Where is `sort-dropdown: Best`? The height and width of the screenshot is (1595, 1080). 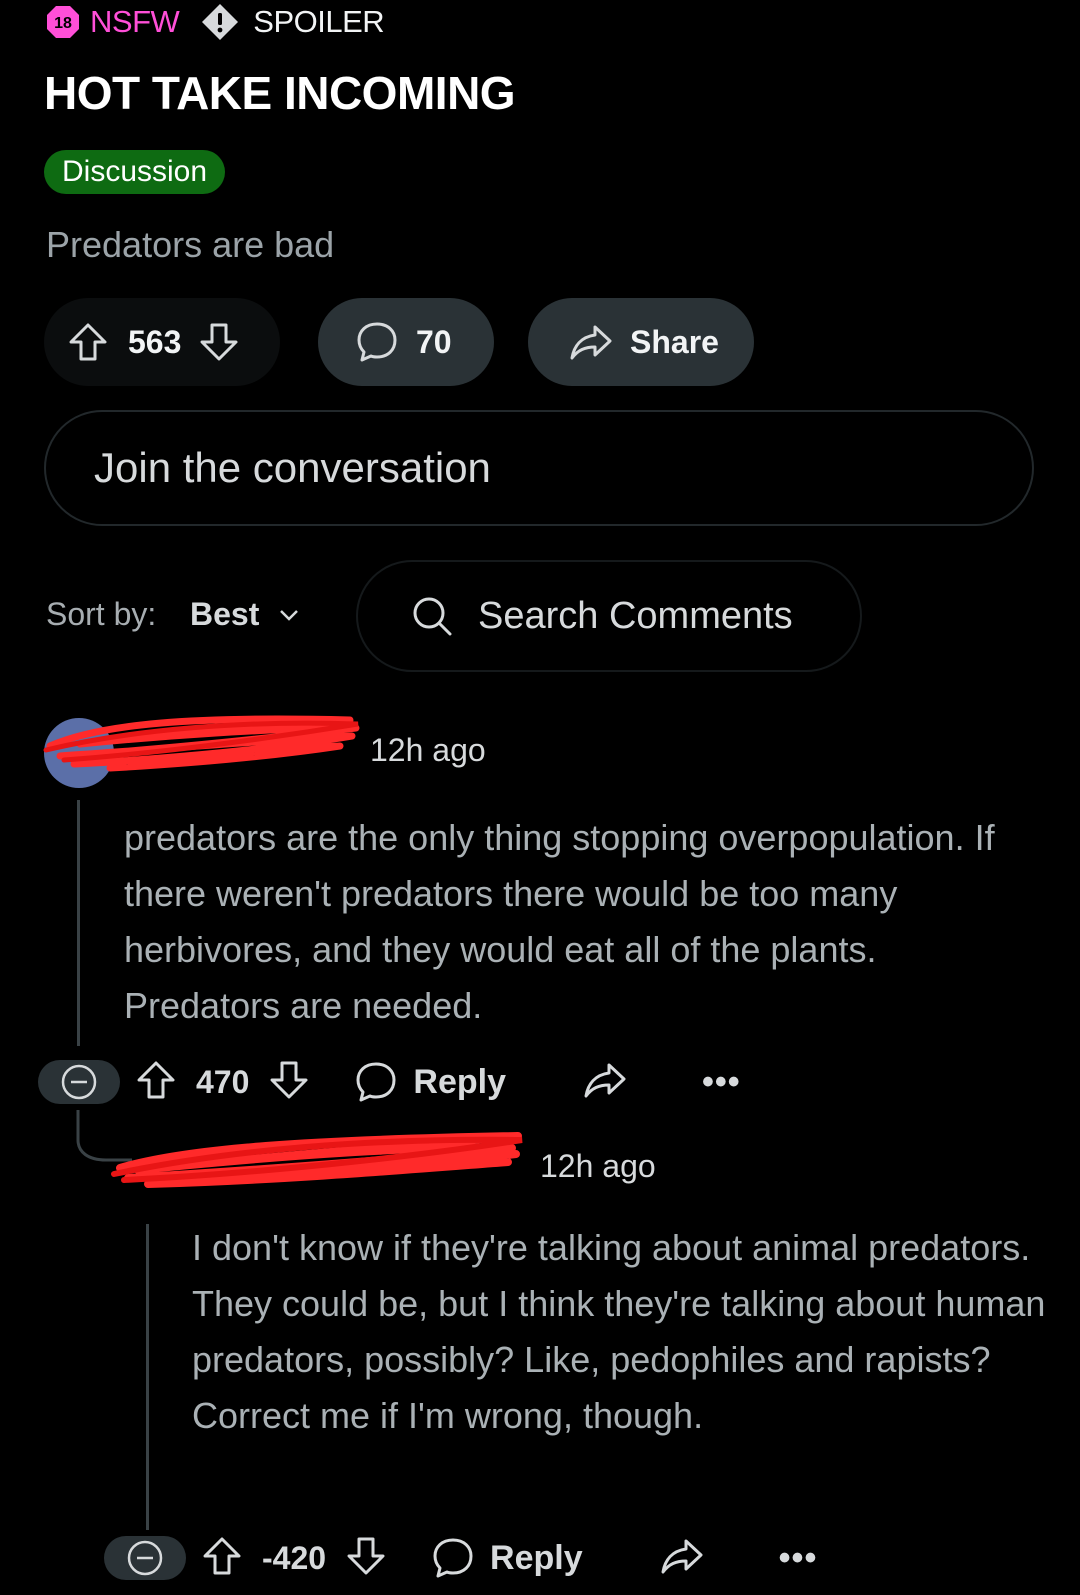 sort-dropdown: Best is located at coordinates (224, 614).